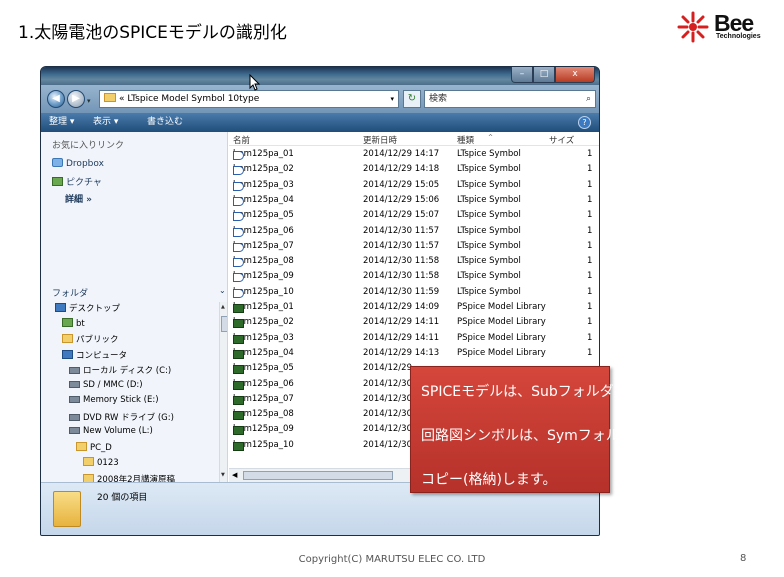 Image resolution: width=784 pixels, height=577 pixels. I want to click on search-icon: ⌕, so click(588, 99).